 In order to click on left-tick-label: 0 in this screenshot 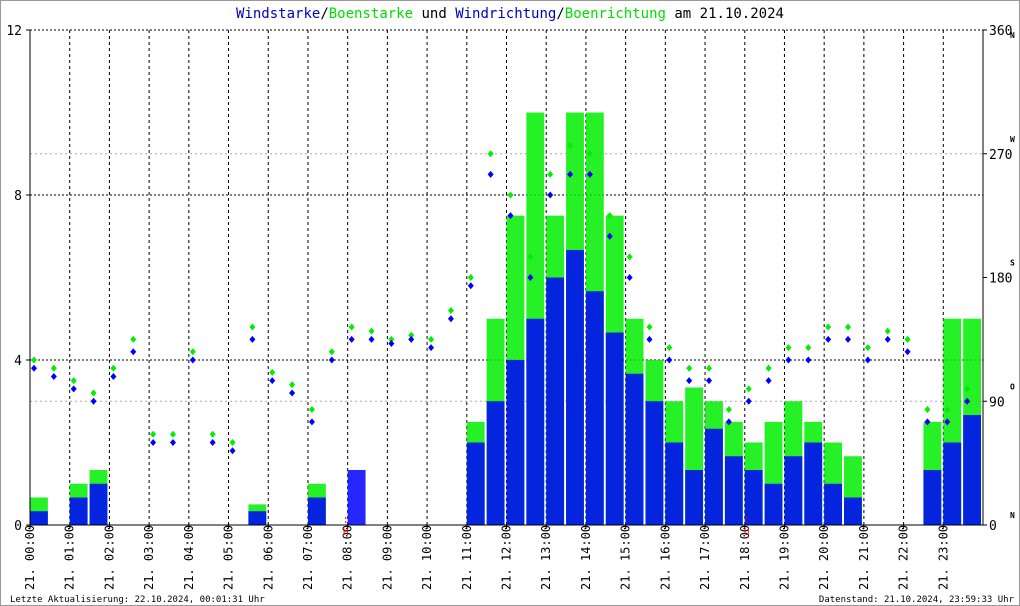, I will do `click(18, 526)`.